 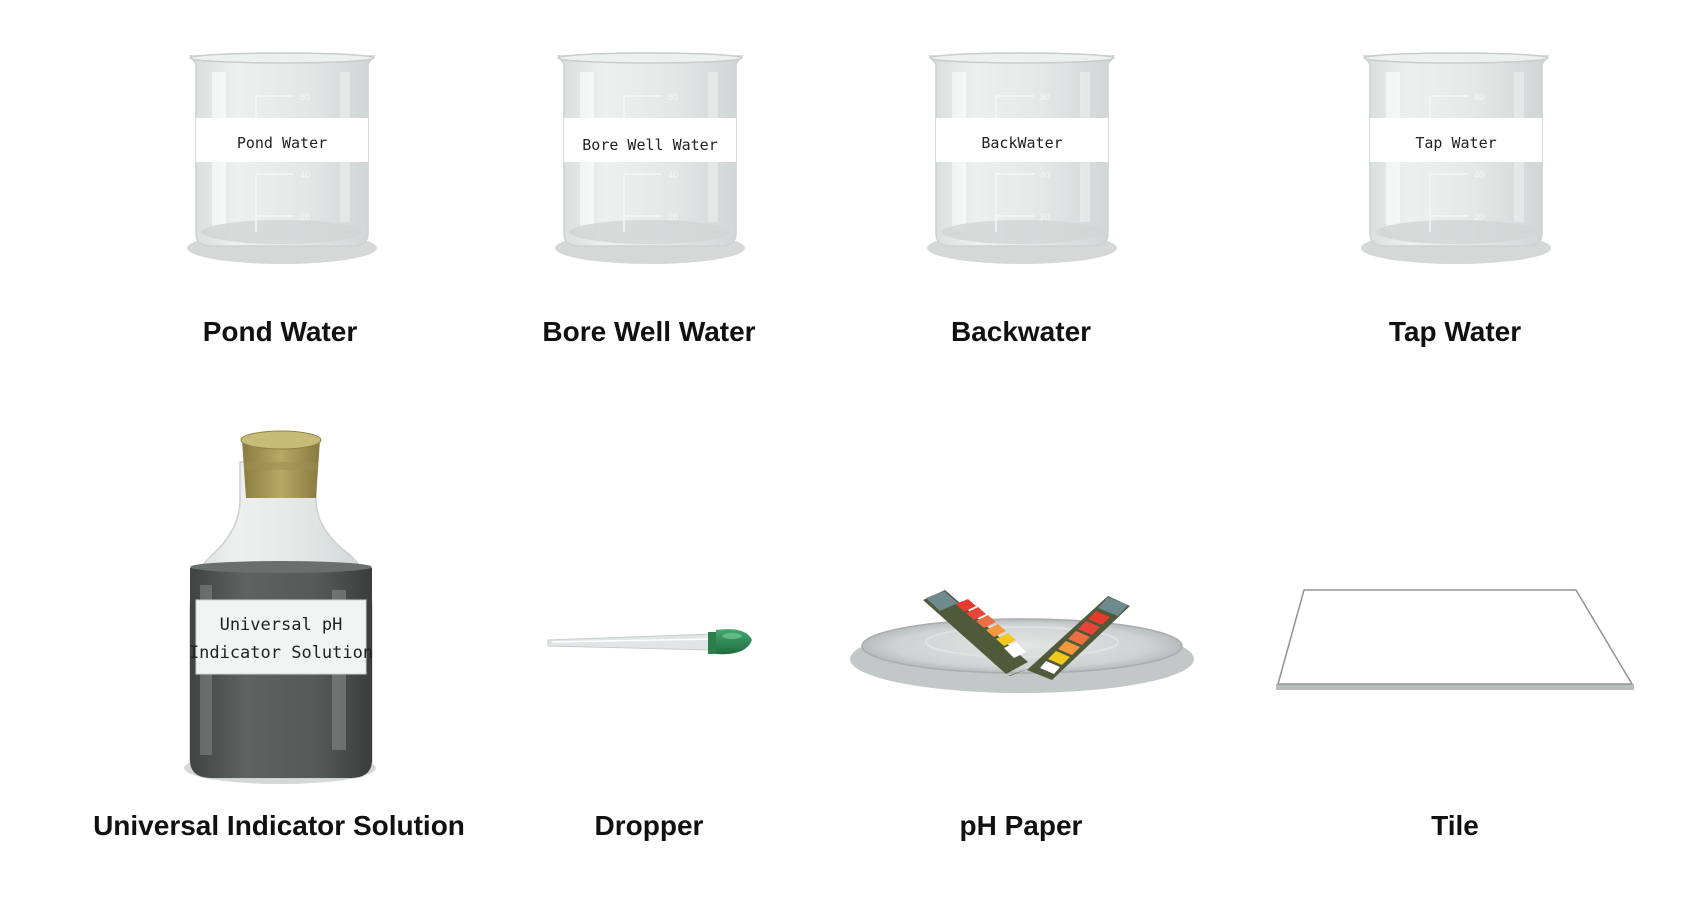 What do you see at coordinates (281, 464) in the screenshot?
I see `cork-stopper` at bounding box center [281, 464].